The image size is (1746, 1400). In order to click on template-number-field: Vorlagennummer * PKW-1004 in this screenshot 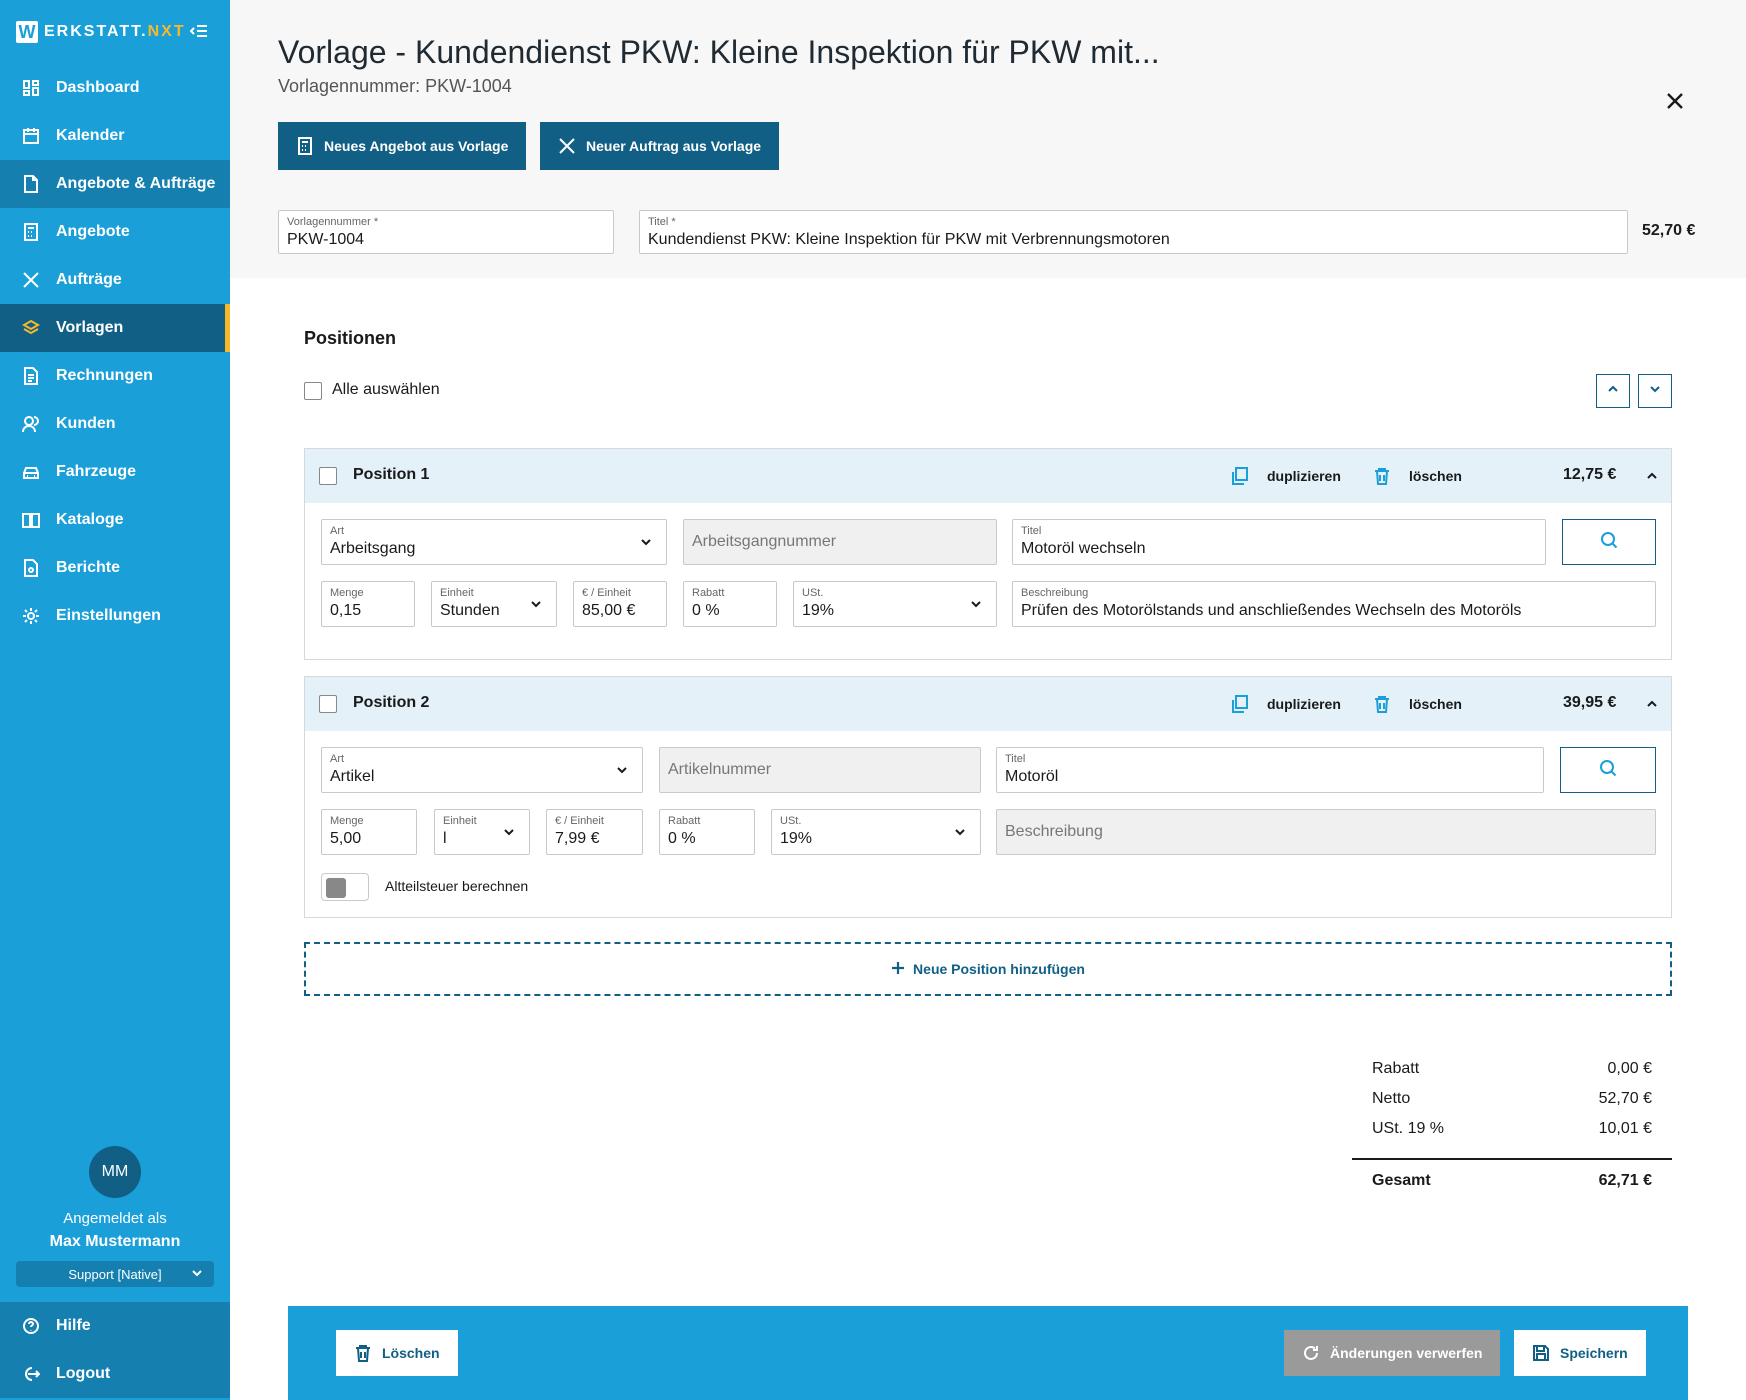, I will do `click(446, 232)`.